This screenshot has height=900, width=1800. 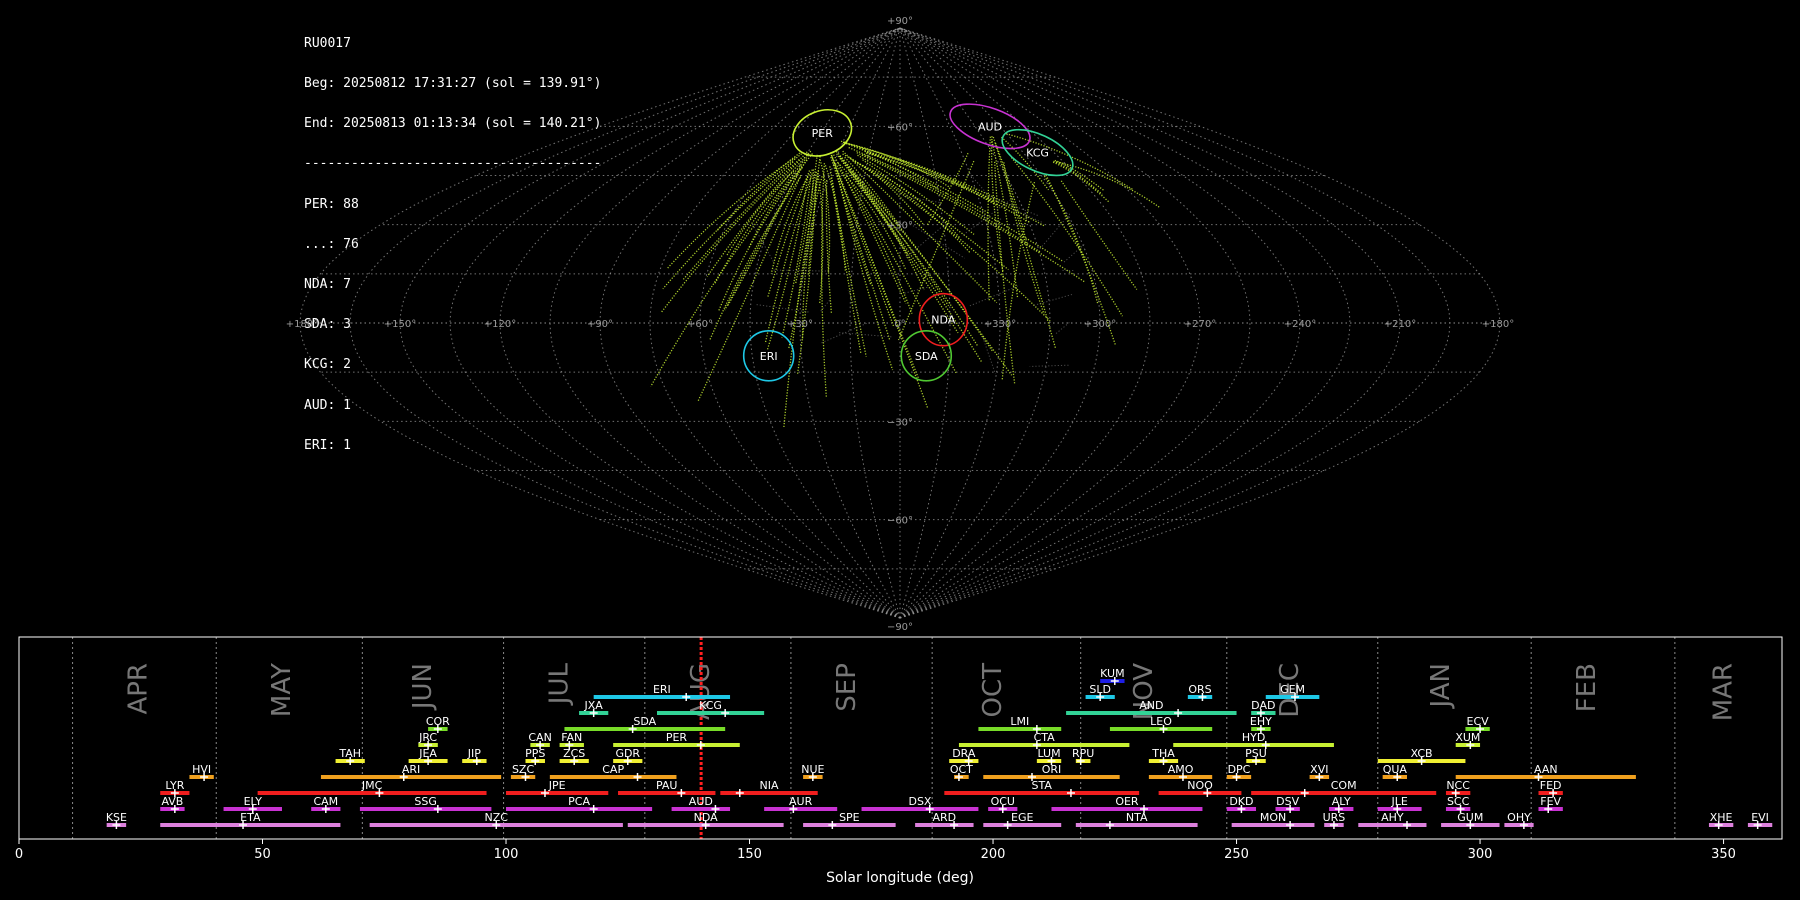 I want to click on shower-label-can: CAN, so click(x=539, y=737).